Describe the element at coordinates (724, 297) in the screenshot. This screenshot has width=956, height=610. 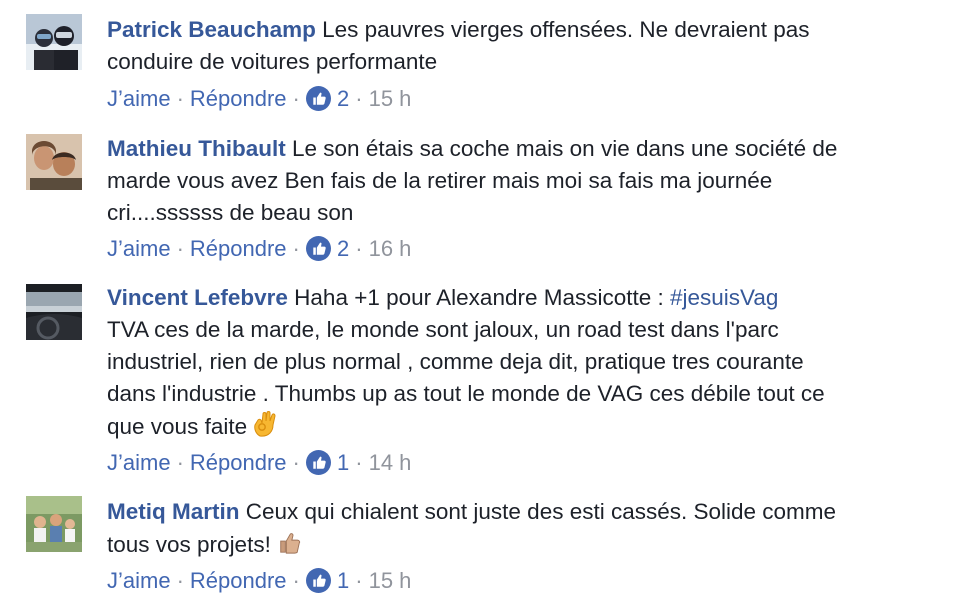
I see `hashtag-link: #jesuisVag` at that location.